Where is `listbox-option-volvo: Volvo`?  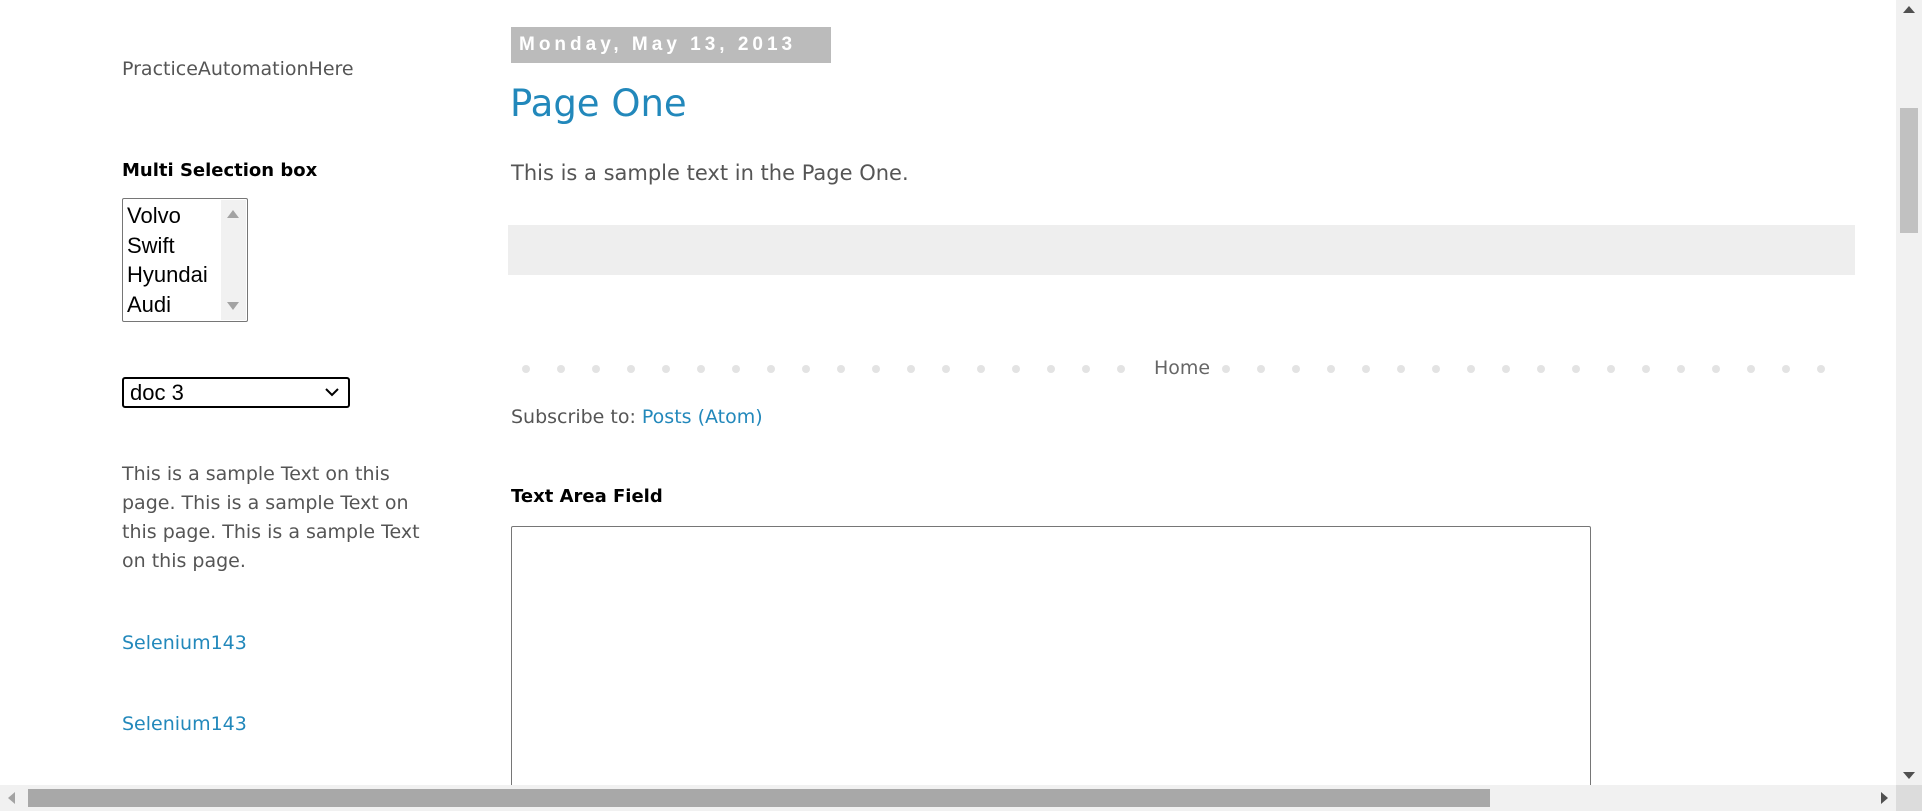
listbox-option-volvo: Volvo is located at coordinates (167, 216).